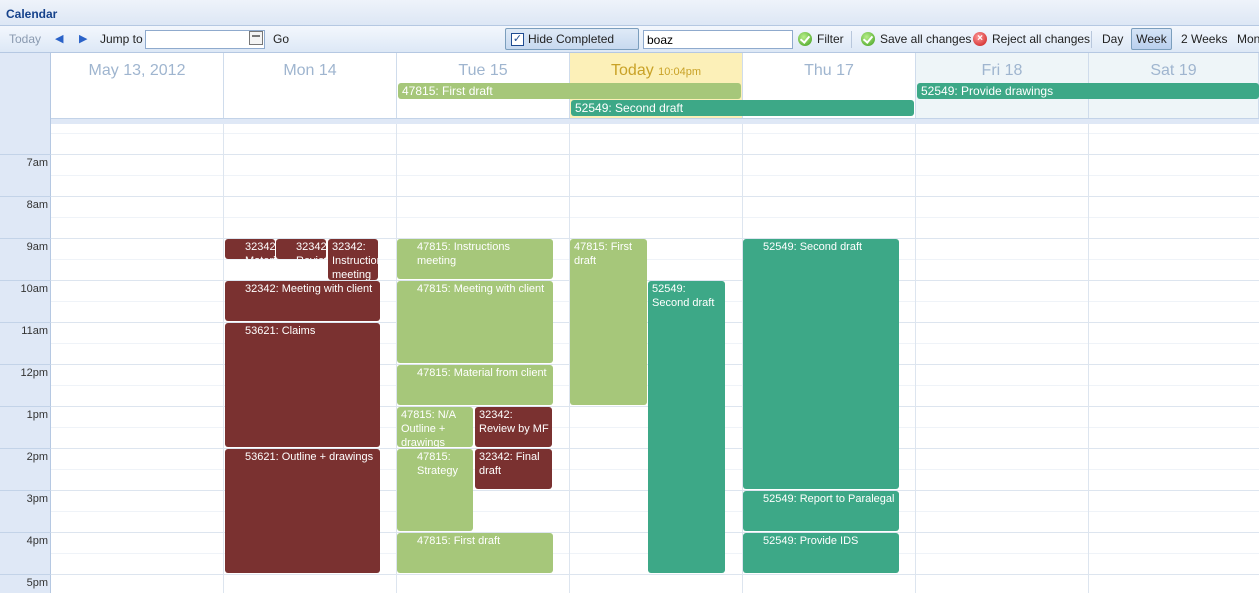 This screenshot has width=1259, height=593. What do you see at coordinates (205, 39) in the screenshot?
I see `jump-to-date-input` at bounding box center [205, 39].